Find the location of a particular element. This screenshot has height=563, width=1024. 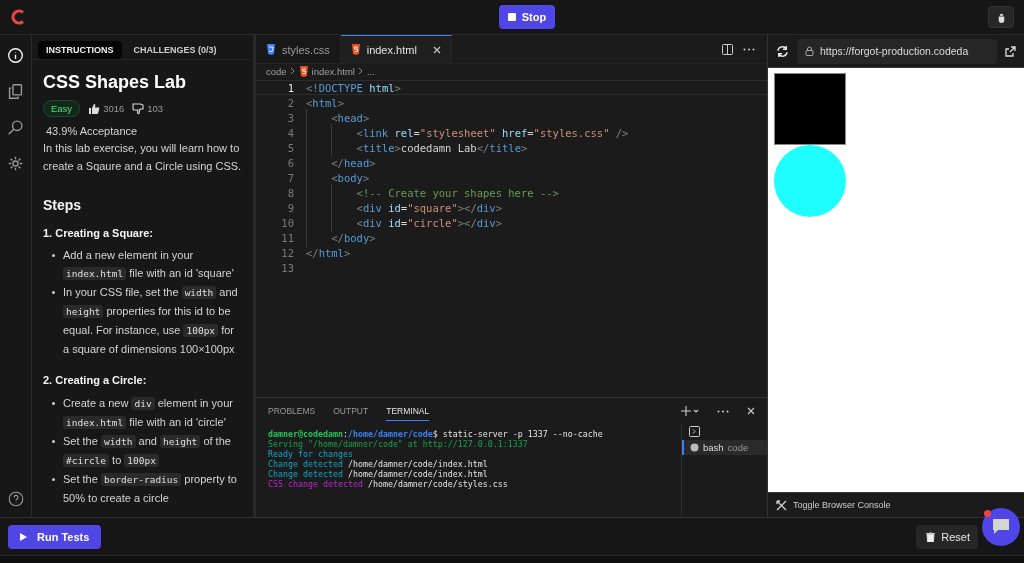

info-icon is located at coordinates (15, 55).